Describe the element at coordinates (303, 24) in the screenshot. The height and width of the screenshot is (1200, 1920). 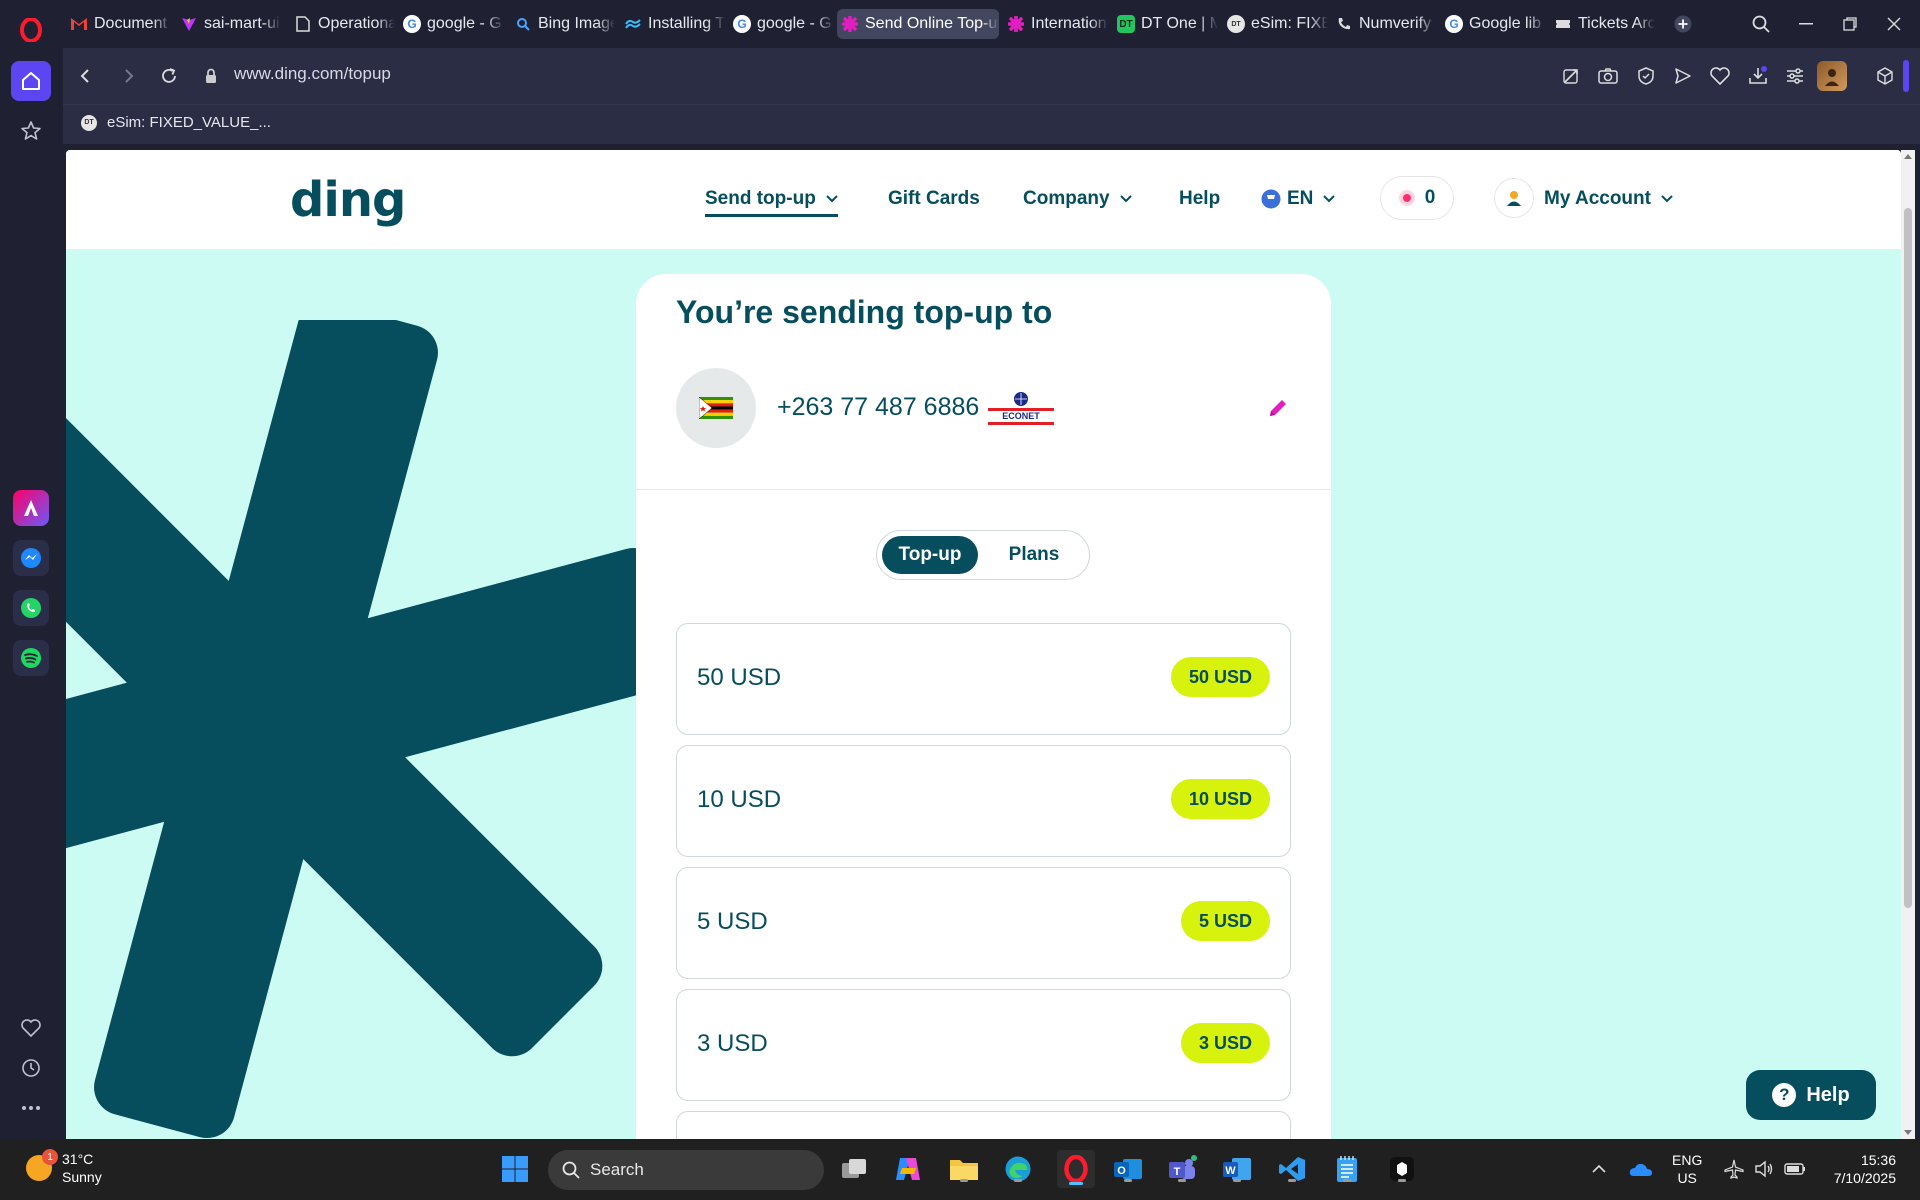
I see `document-icon` at that location.